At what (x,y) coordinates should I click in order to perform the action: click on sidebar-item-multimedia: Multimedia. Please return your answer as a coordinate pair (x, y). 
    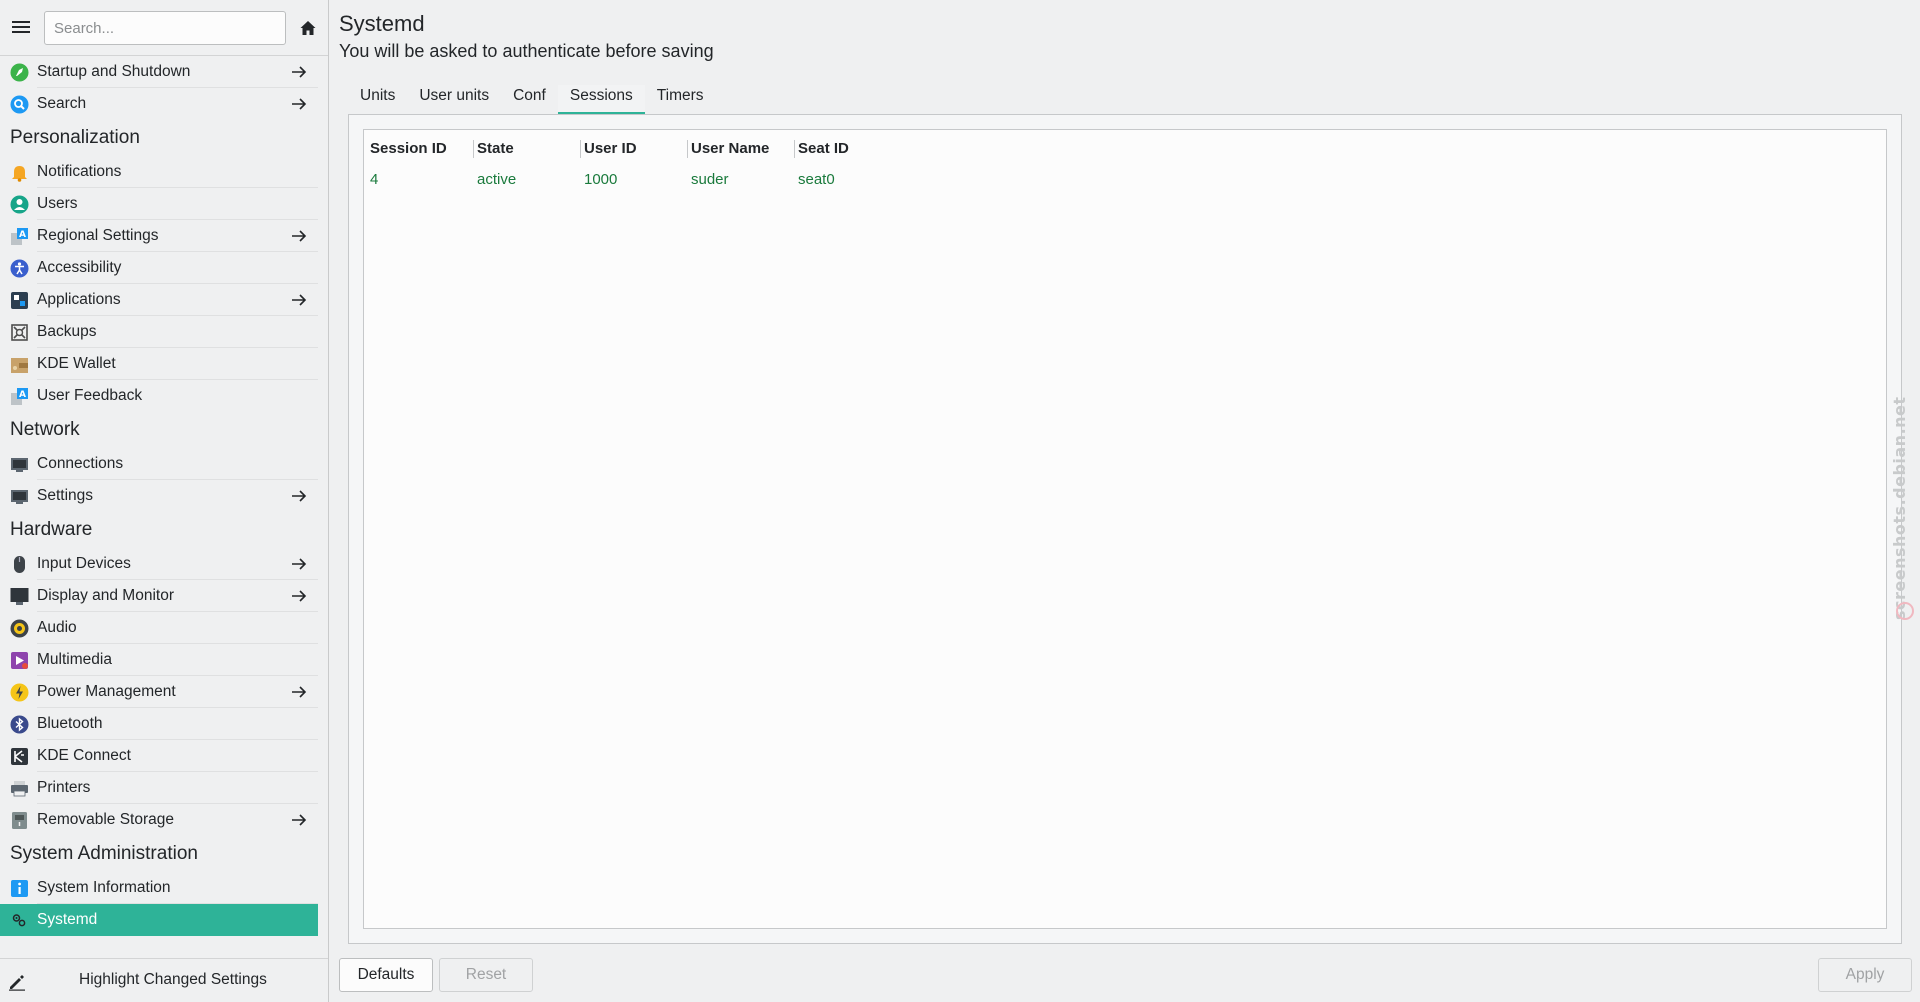
    Looking at the image, I should click on (164, 660).